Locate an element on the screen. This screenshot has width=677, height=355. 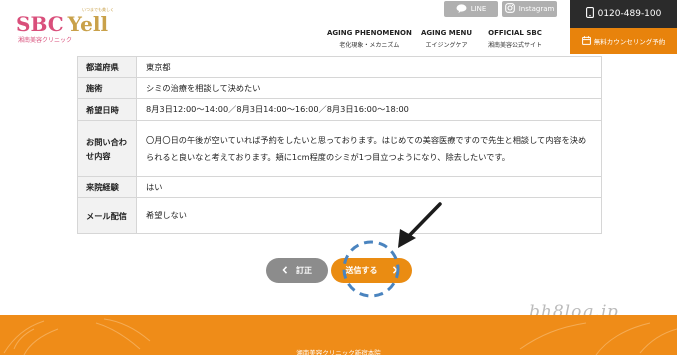
line-icon is located at coordinates (461, 9).